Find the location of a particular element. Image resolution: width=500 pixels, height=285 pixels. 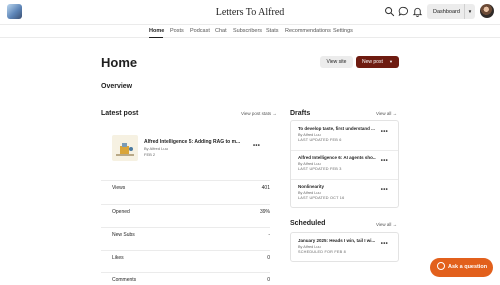

tab-subscribers: Subscribers is located at coordinates (247, 31).